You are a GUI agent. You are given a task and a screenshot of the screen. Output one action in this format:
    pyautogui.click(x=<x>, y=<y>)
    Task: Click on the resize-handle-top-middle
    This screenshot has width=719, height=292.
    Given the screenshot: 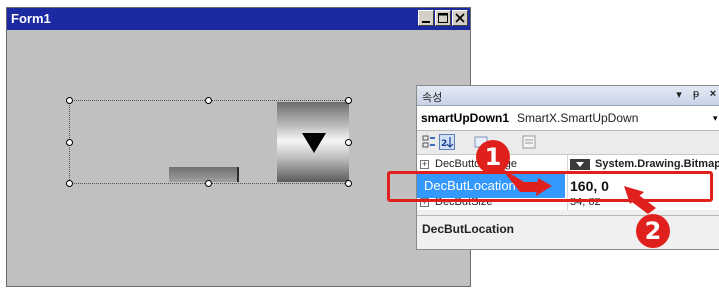 What is the action you would take?
    pyautogui.click(x=208, y=100)
    